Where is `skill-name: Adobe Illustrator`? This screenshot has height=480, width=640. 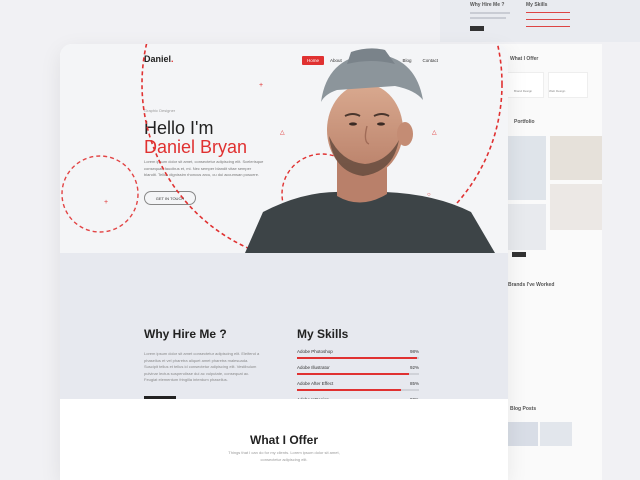
skill-name: Adobe Illustrator is located at coordinates (313, 367).